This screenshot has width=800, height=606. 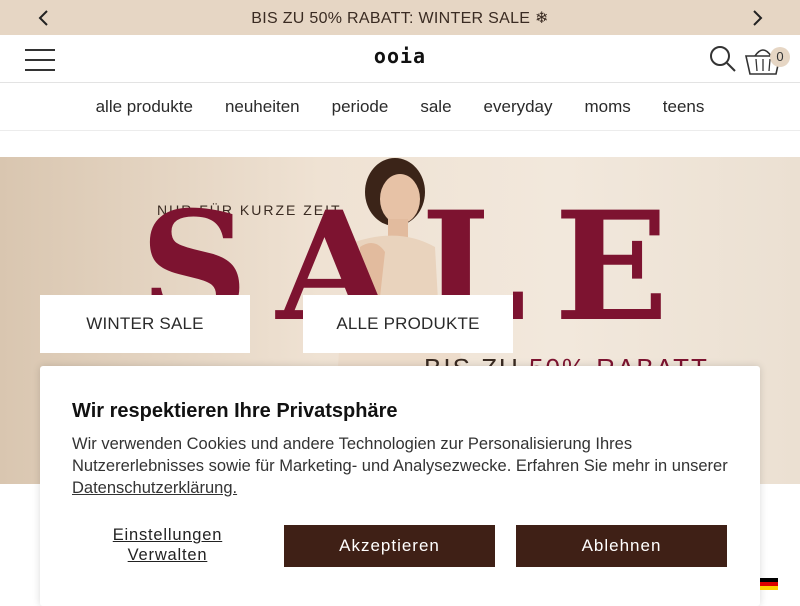 I want to click on accept-button: Akzeptieren, so click(x=389, y=546).